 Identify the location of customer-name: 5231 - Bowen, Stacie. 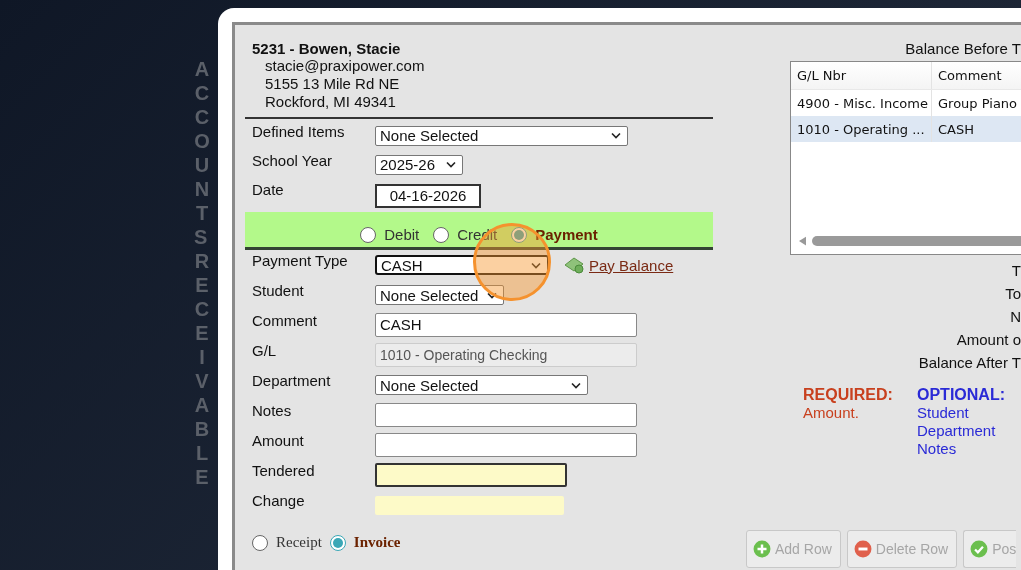
(327, 48).